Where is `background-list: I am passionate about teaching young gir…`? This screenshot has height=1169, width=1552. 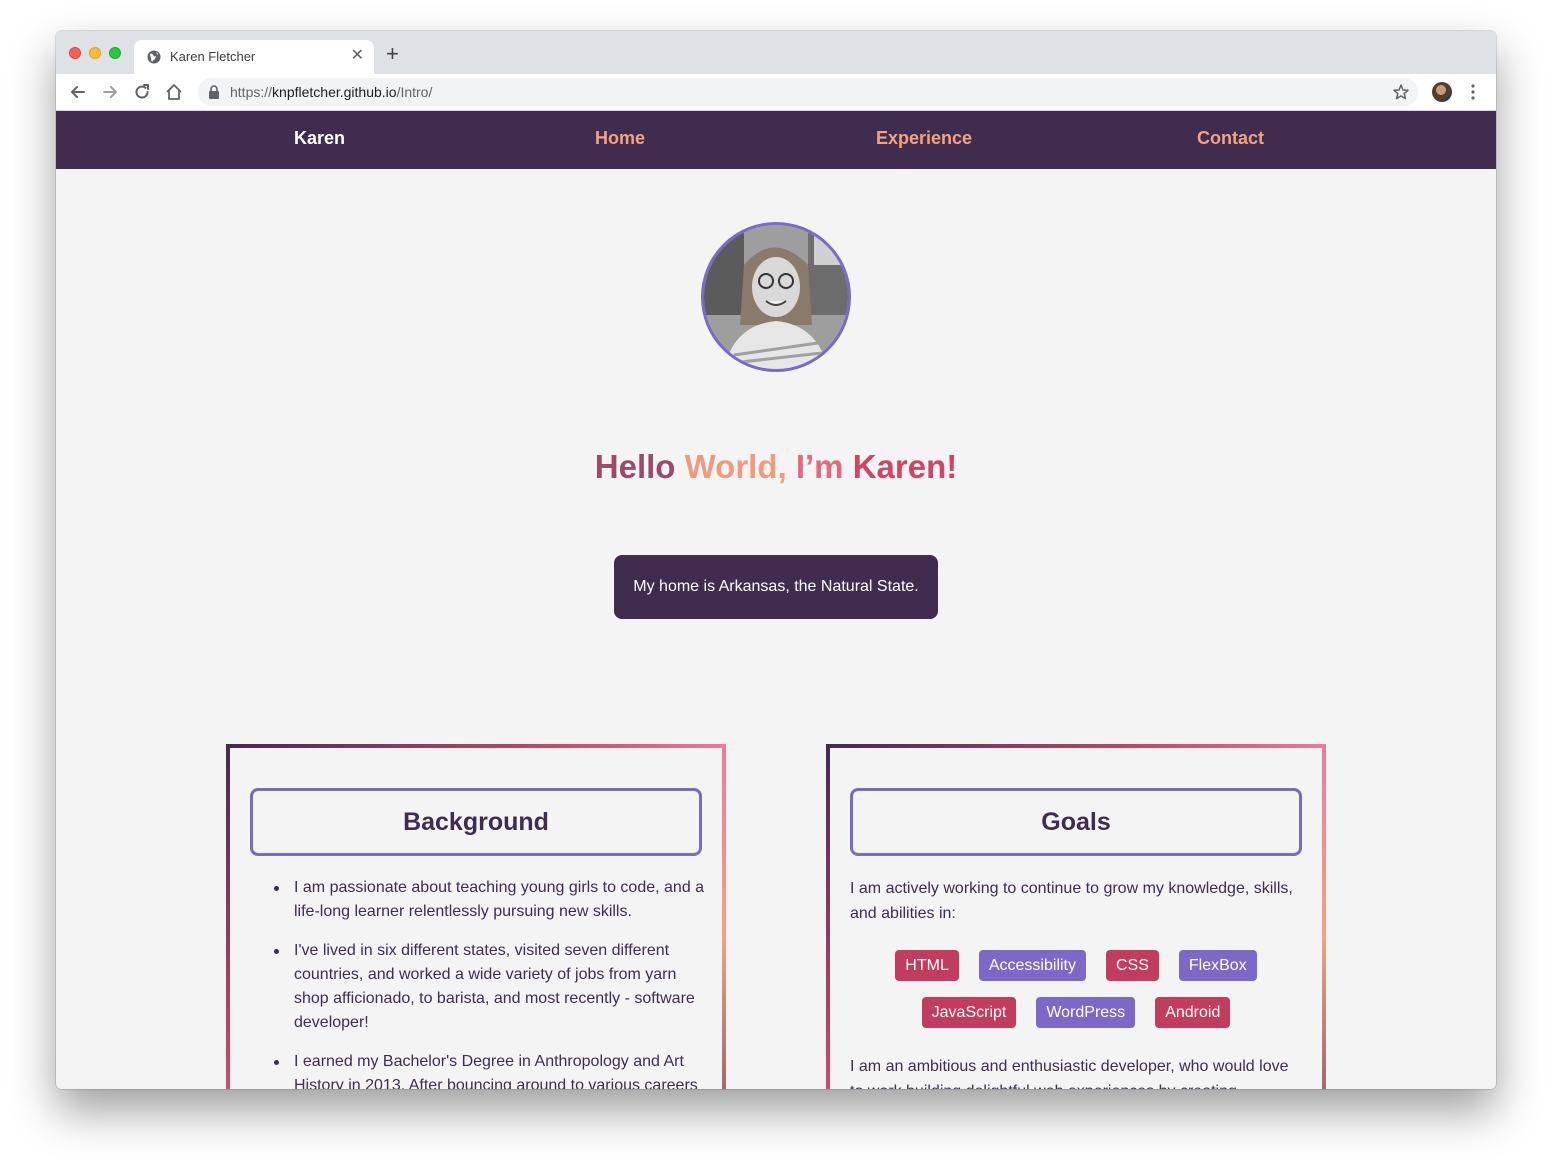
background-list: I am passionate about teaching young gir… is located at coordinates (490, 982).